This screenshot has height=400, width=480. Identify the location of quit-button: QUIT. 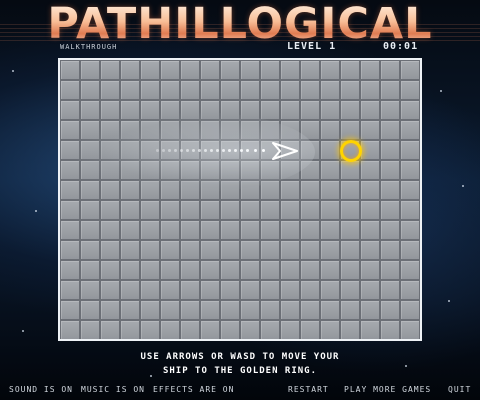
(459, 389).